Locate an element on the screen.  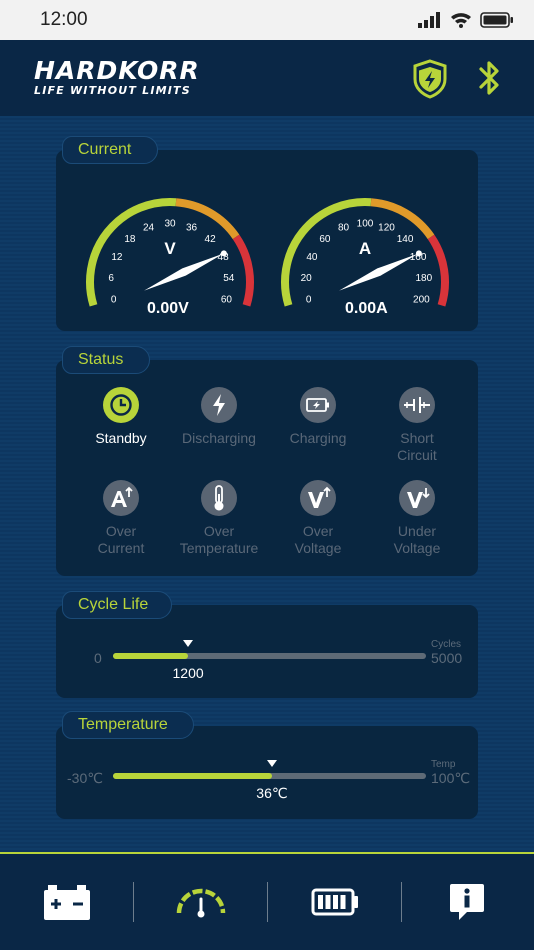
amperage-readout: 0.00A is located at coordinates (366, 308).